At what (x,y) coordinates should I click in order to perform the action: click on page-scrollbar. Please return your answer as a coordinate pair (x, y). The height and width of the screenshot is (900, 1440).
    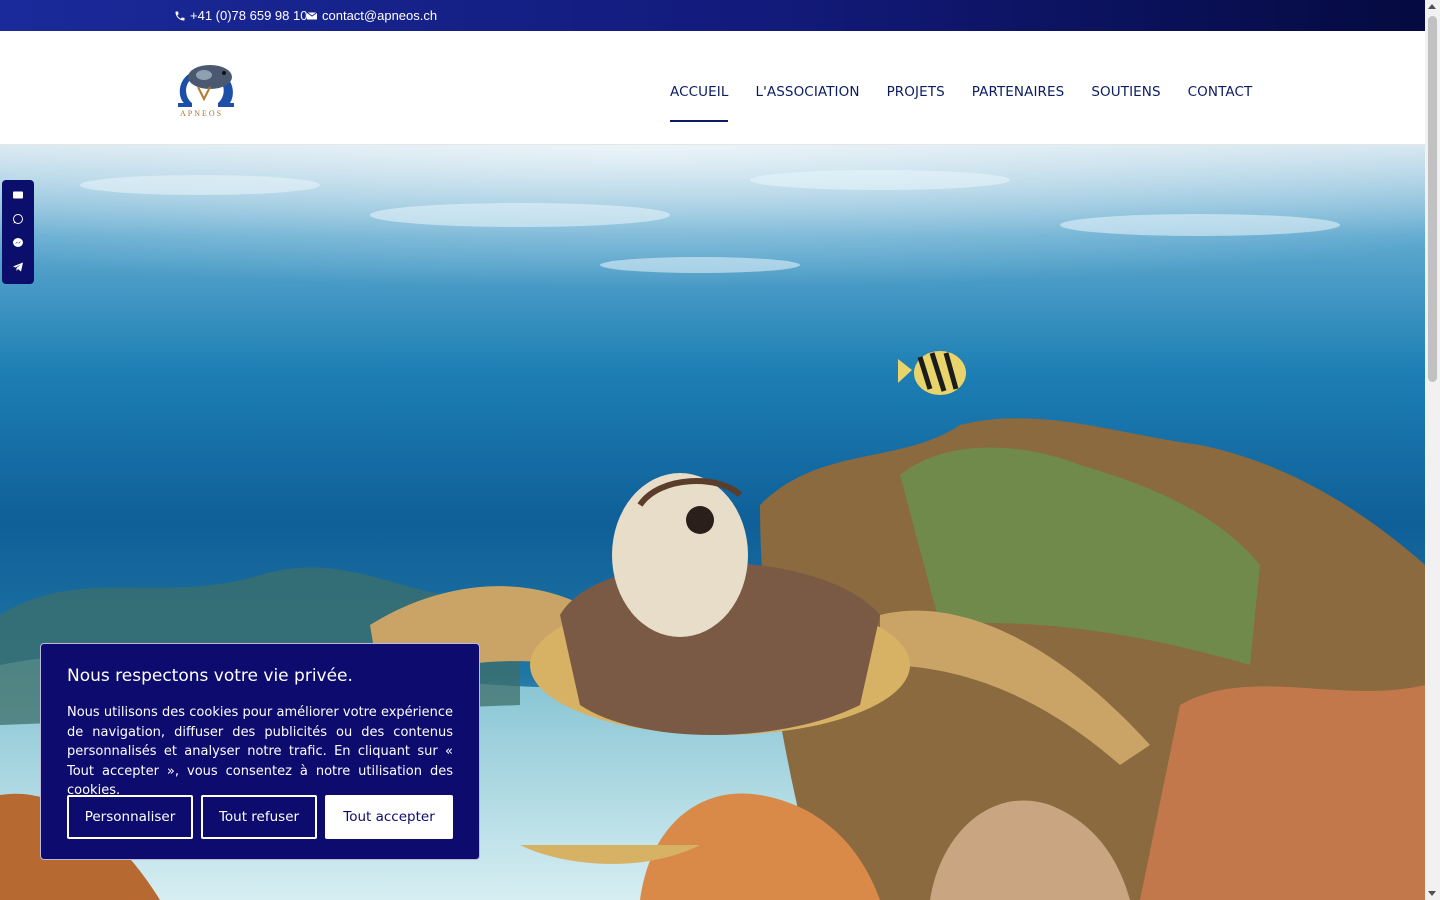
    Looking at the image, I should click on (1432, 450).